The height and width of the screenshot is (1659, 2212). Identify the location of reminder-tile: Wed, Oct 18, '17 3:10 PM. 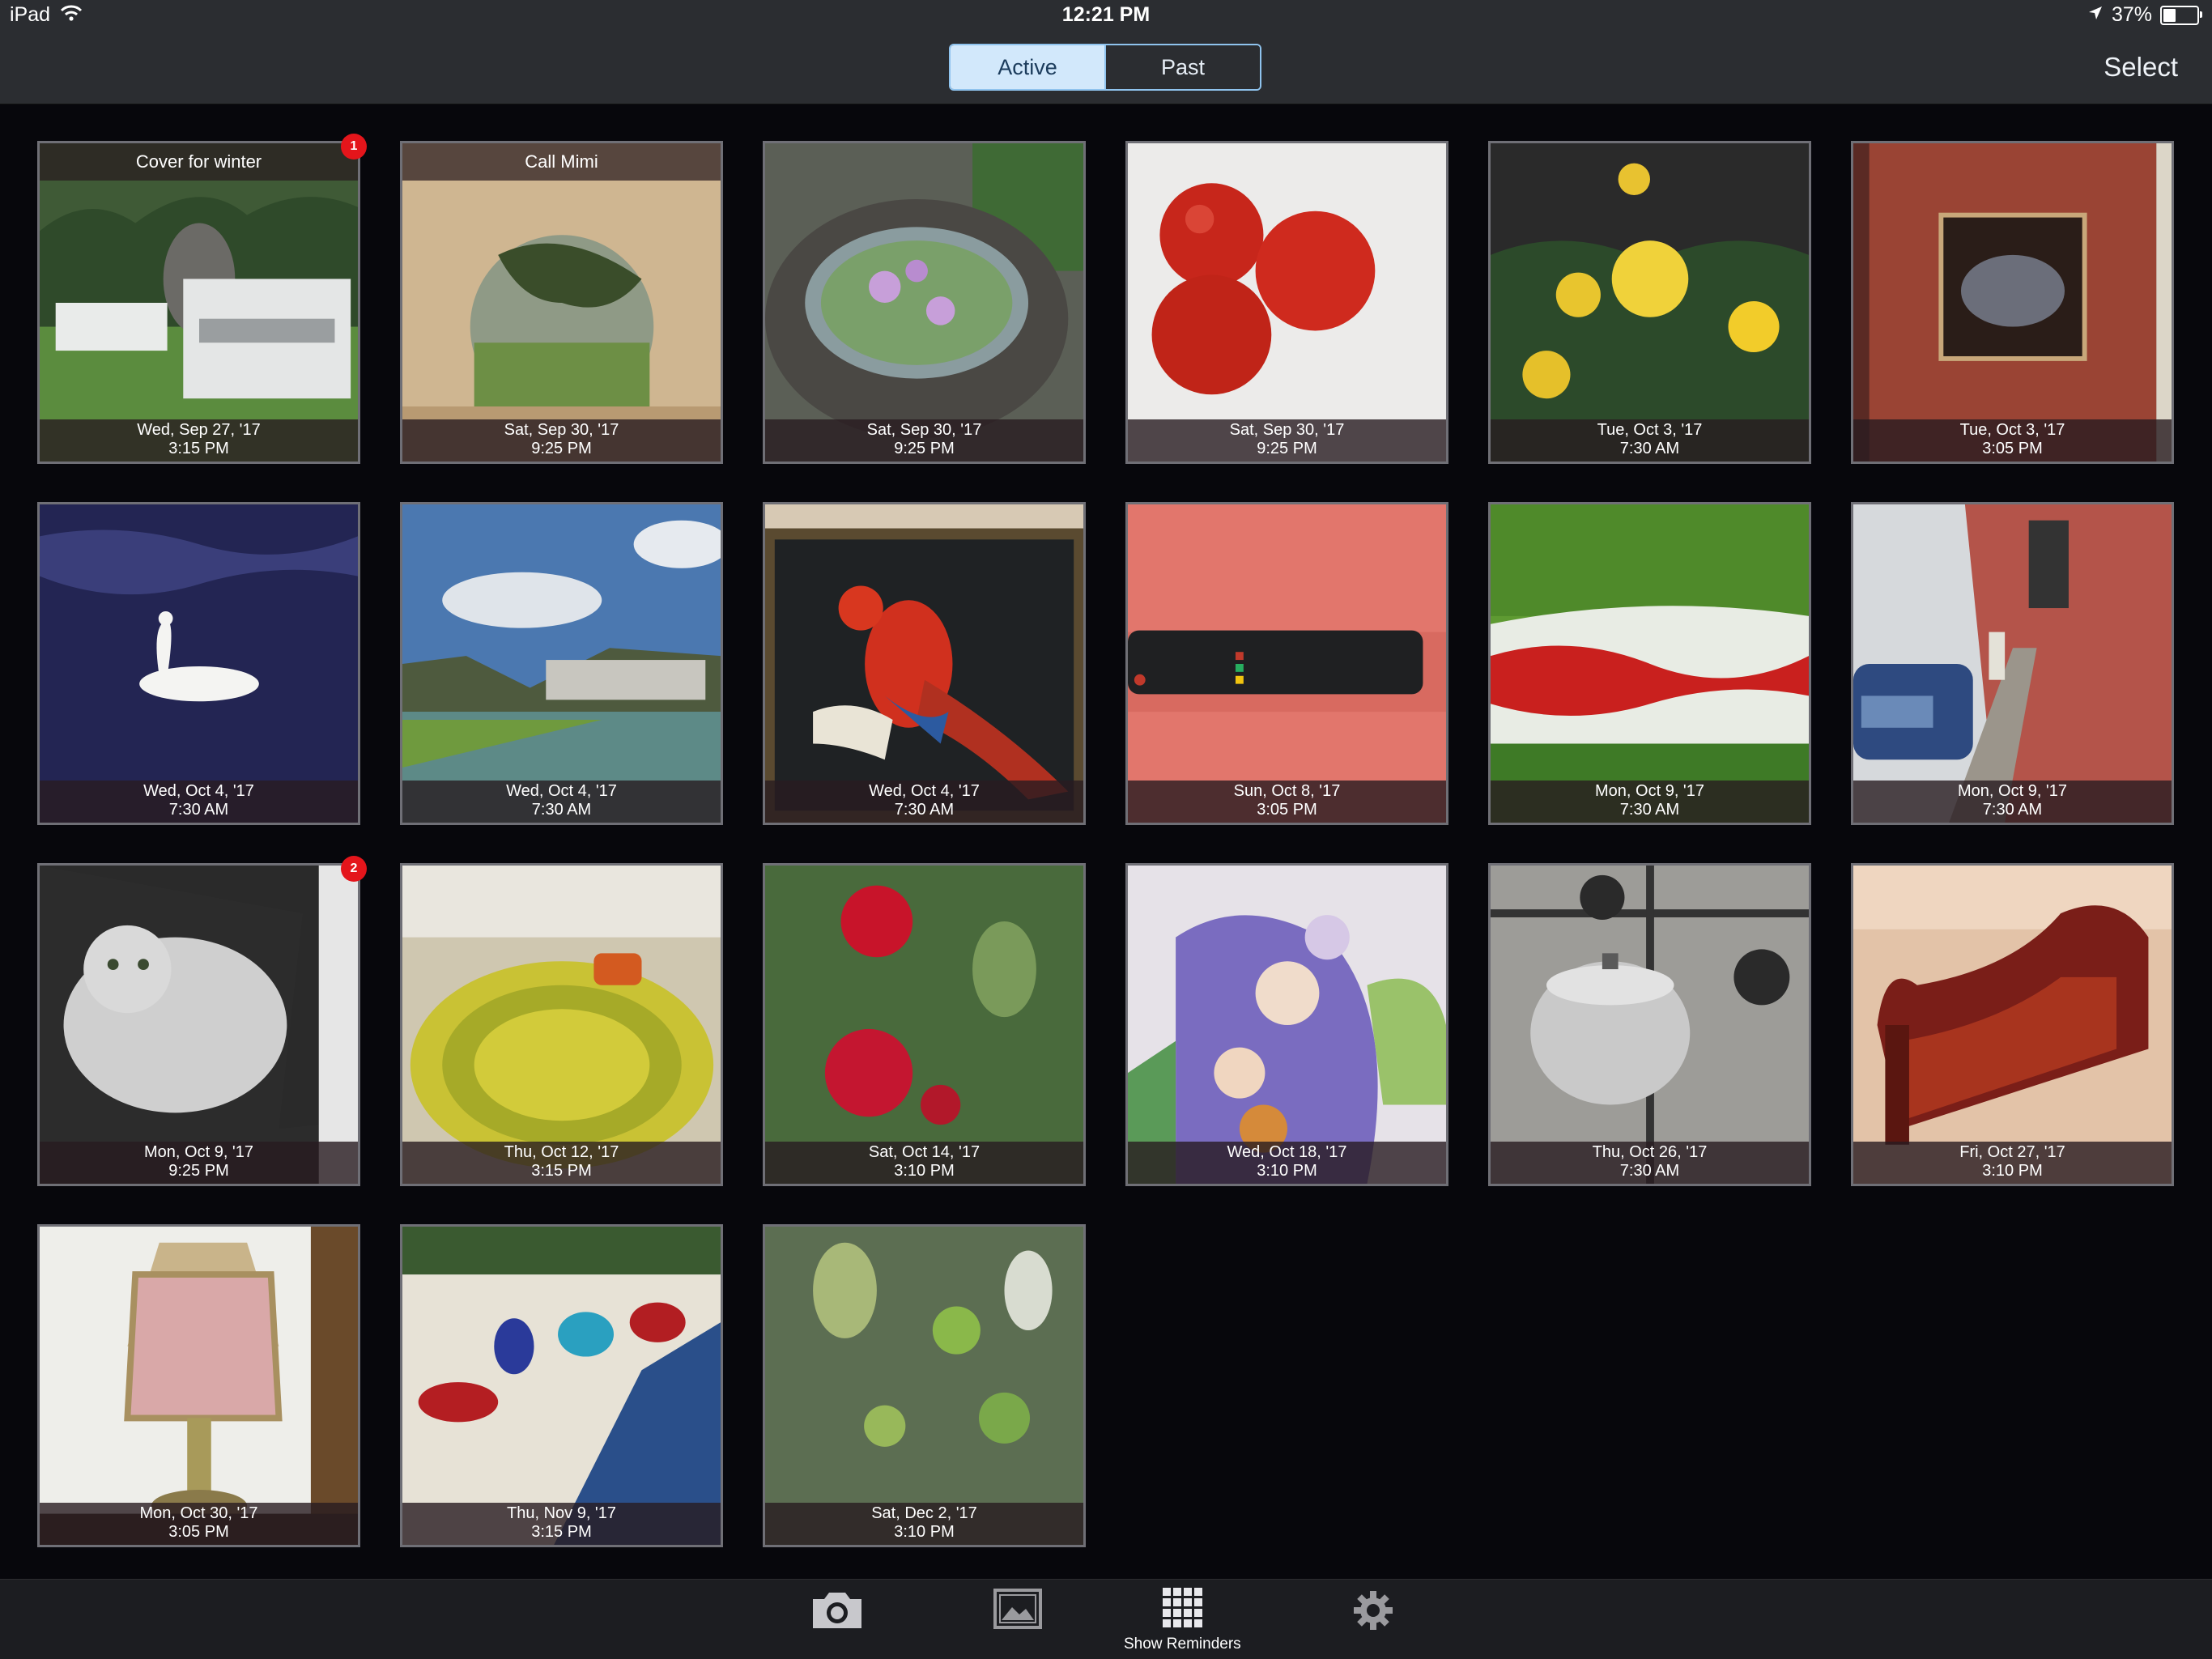
(1287, 1025).